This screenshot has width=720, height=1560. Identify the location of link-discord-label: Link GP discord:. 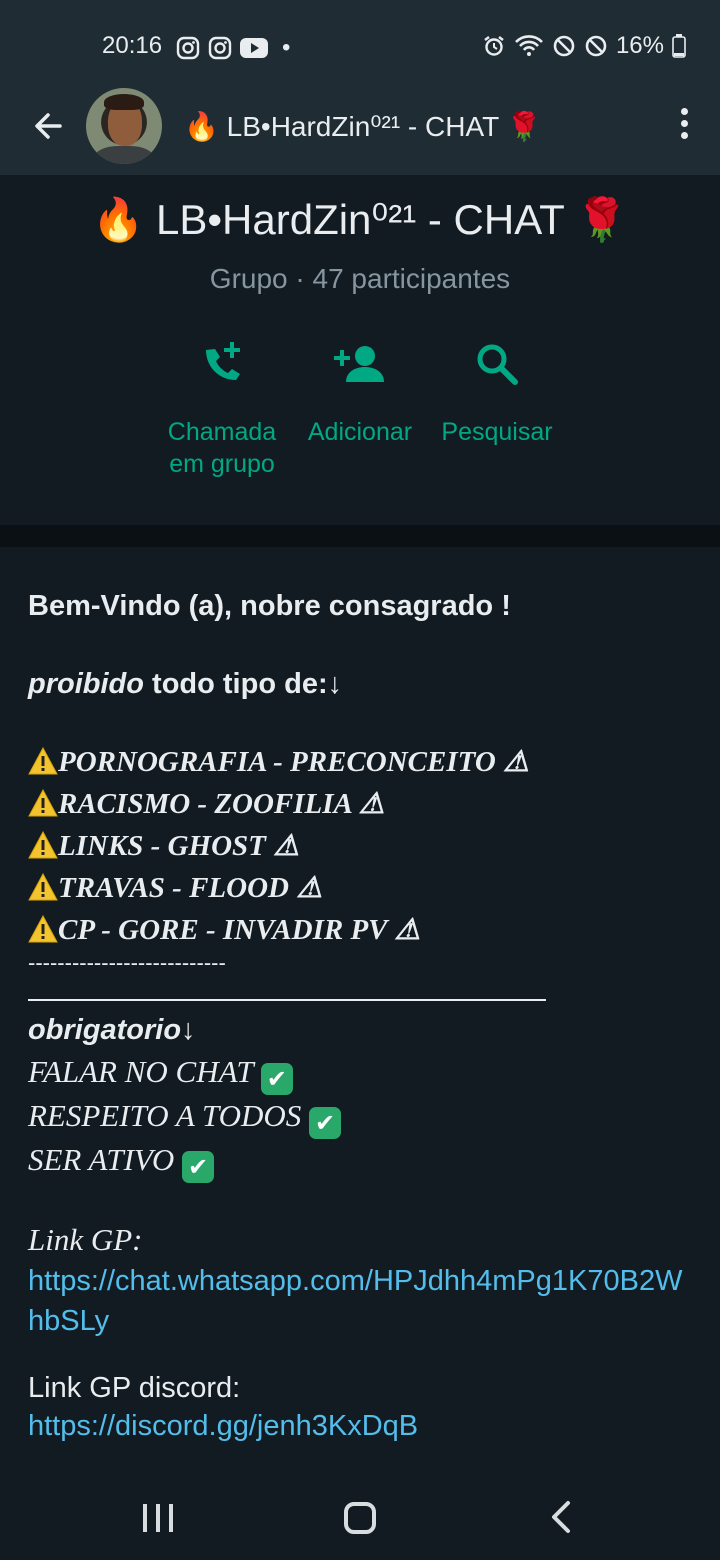
(134, 1388).